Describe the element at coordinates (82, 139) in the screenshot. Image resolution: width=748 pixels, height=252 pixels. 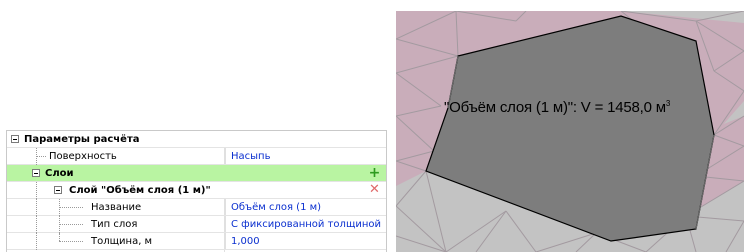
I see `category-title: Параметры расчёта` at that location.